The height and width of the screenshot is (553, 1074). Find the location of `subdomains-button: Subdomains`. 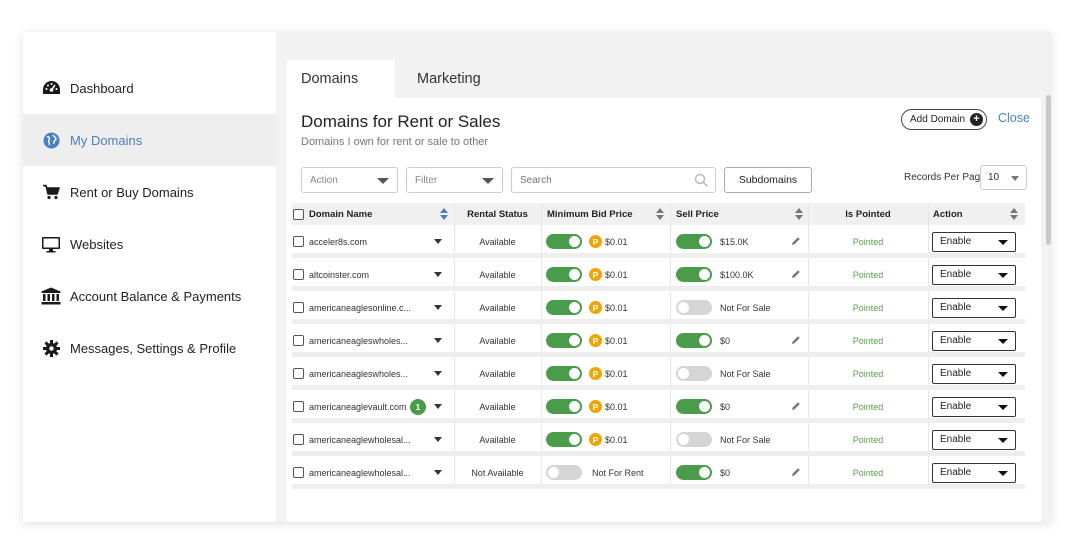

subdomains-button: Subdomains is located at coordinates (768, 180).